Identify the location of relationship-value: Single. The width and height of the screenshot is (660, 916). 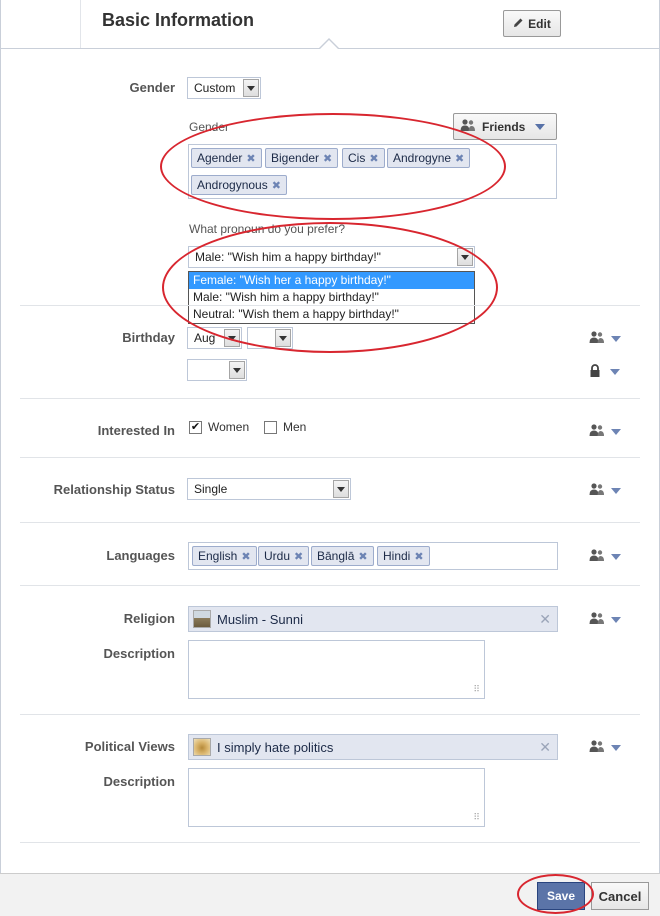
(211, 489).